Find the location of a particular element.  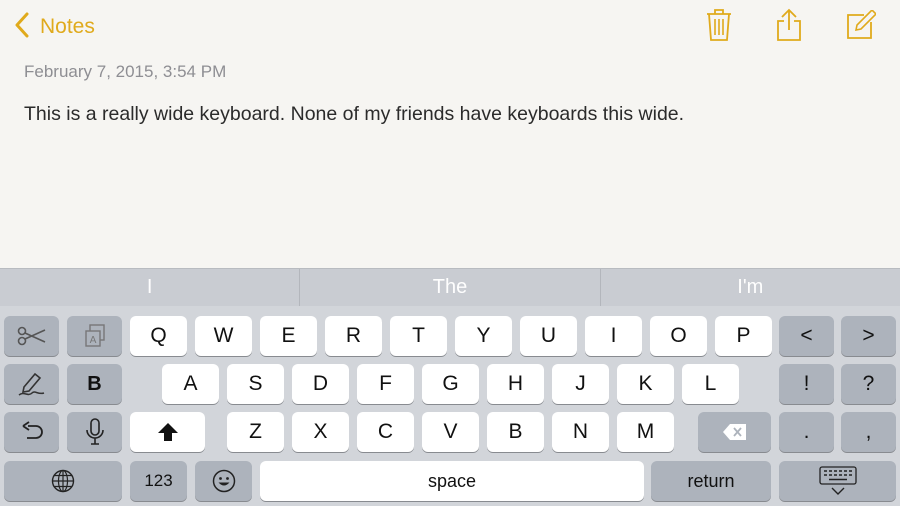

key-h: H is located at coordinates (515, 384).